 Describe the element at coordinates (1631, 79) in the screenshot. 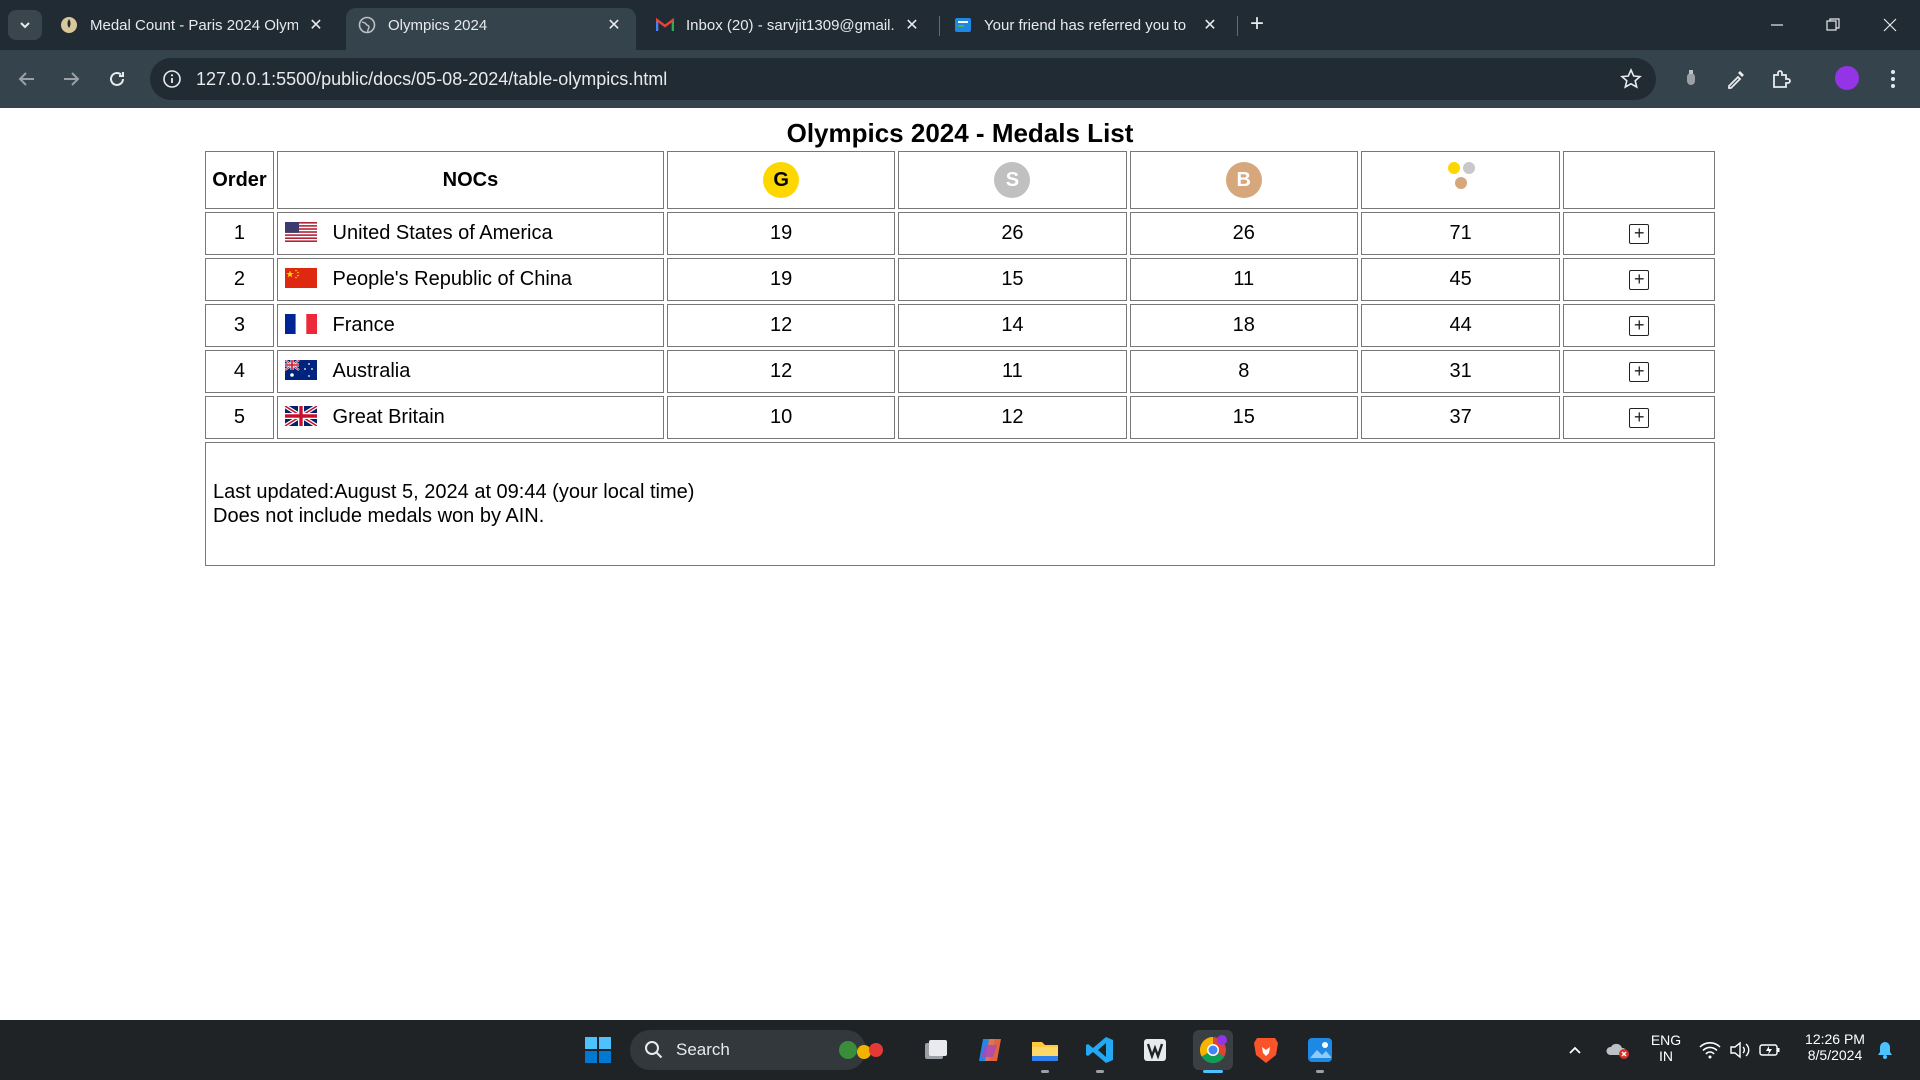

I see `bookmark-star-icon` at that location.